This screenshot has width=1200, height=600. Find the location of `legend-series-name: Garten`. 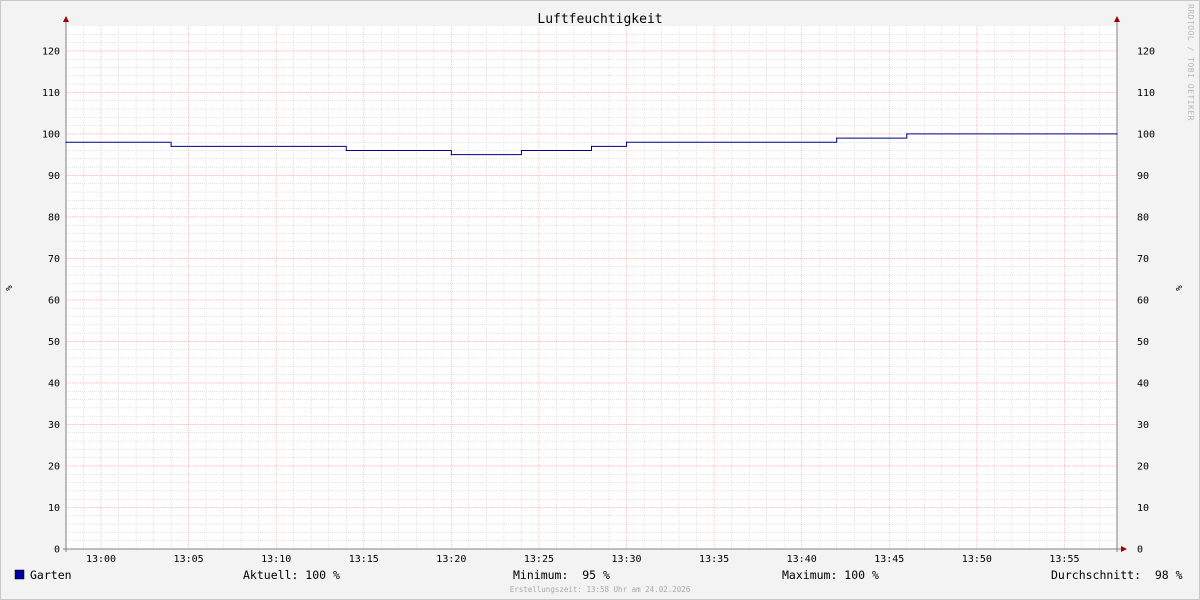

legend-series-name: Garten is located at coordinates (51, 575).